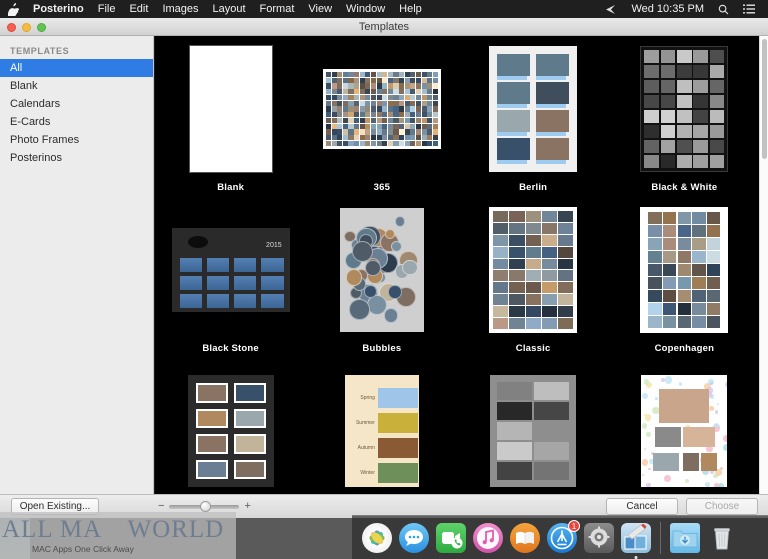 The image size is (768, 559). I want to click on season-photo, so click(397, 448).